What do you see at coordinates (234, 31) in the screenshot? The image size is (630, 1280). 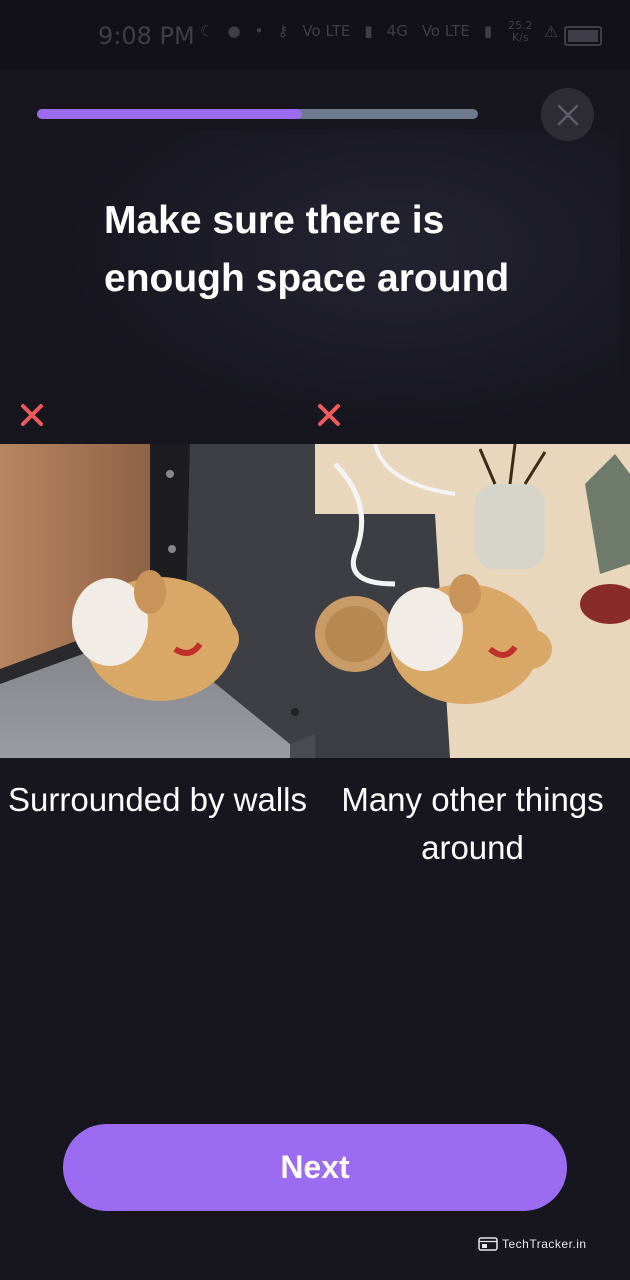 I see `app-notification-icon: ●` at bounding box center [234, 31].